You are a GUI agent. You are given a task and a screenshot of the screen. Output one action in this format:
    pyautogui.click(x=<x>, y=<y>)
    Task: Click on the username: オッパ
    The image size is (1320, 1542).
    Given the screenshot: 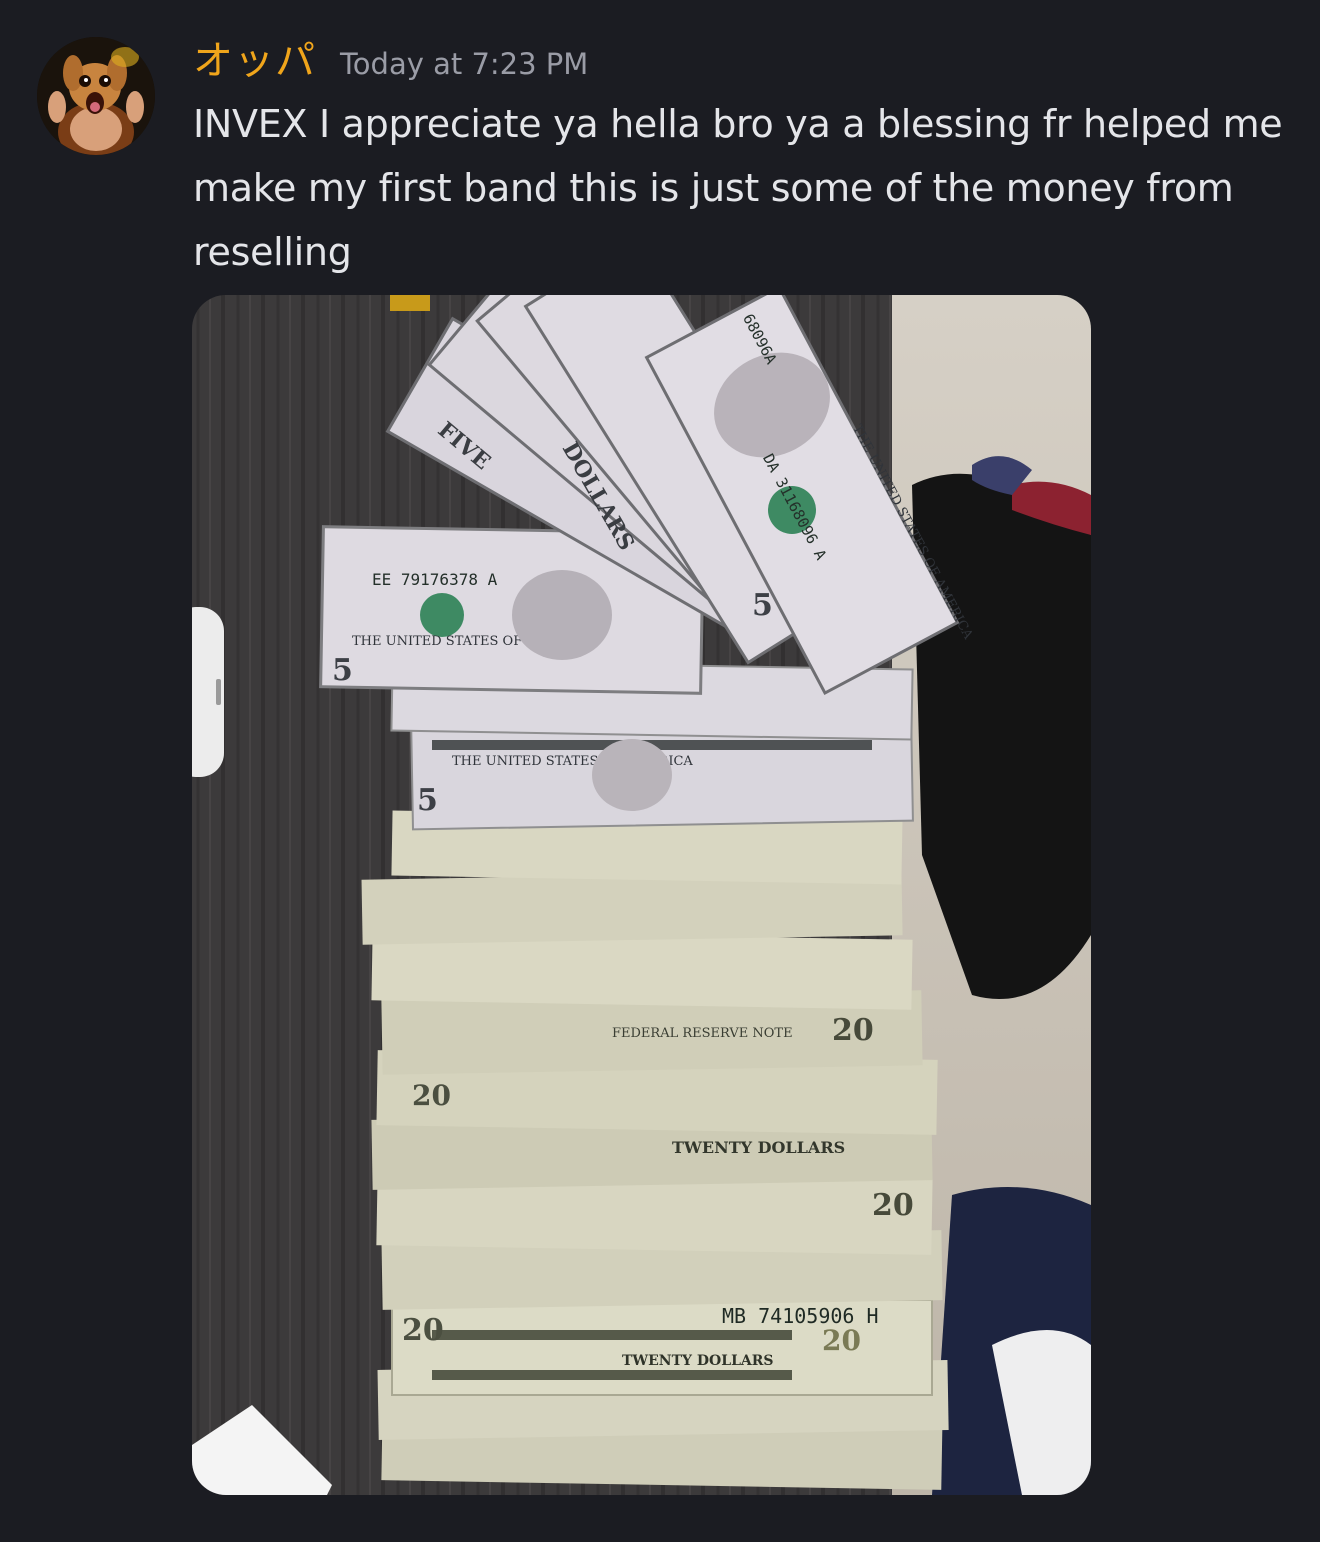 What is the action you would take?
    pyautogui.click(x=254, y=57)
    